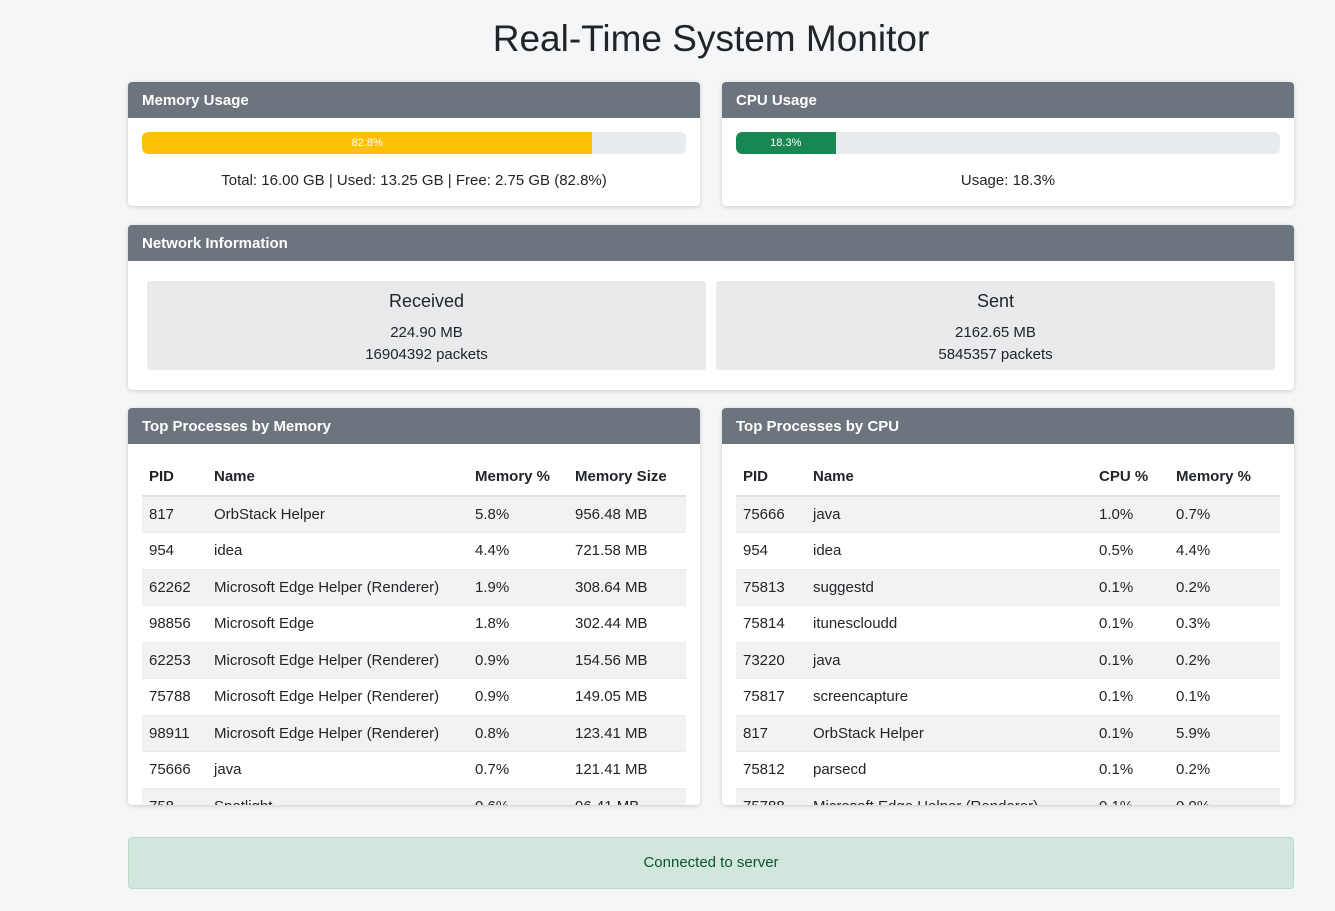 This screenshot has height=911, width=1335. I want to click on memory-process-cell: 302.44 MB, so click(627, 624).